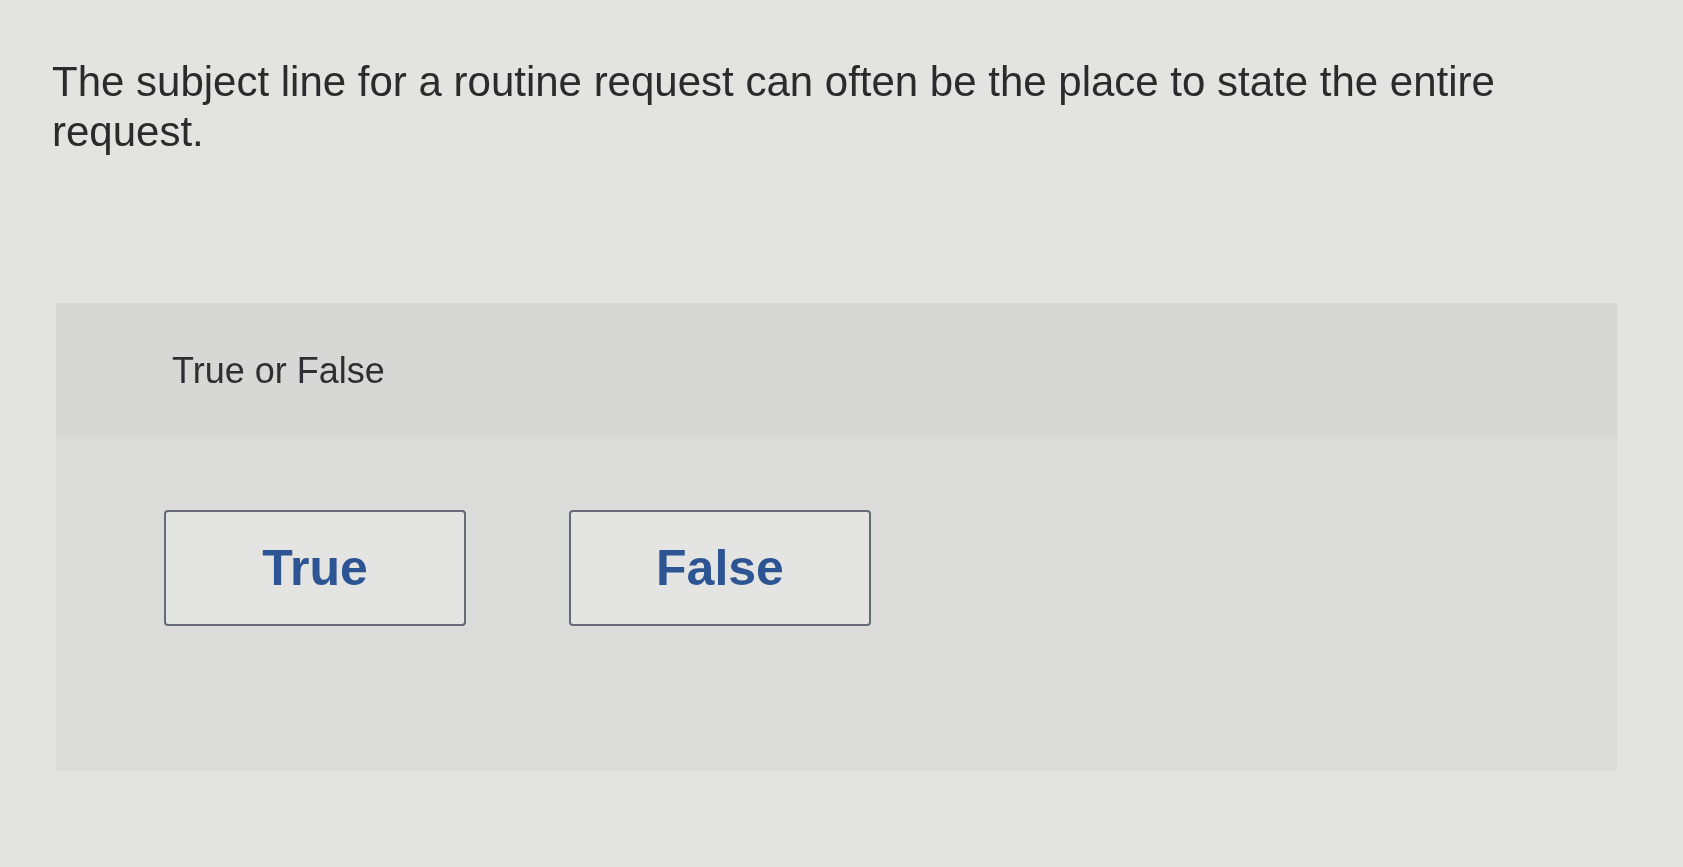  What do you see at coordinates (774, 107) in the screenshot?
I see `question-text: The subject line for a routine request can often be the place to state the entire request.` at bounding box center [774, 107].